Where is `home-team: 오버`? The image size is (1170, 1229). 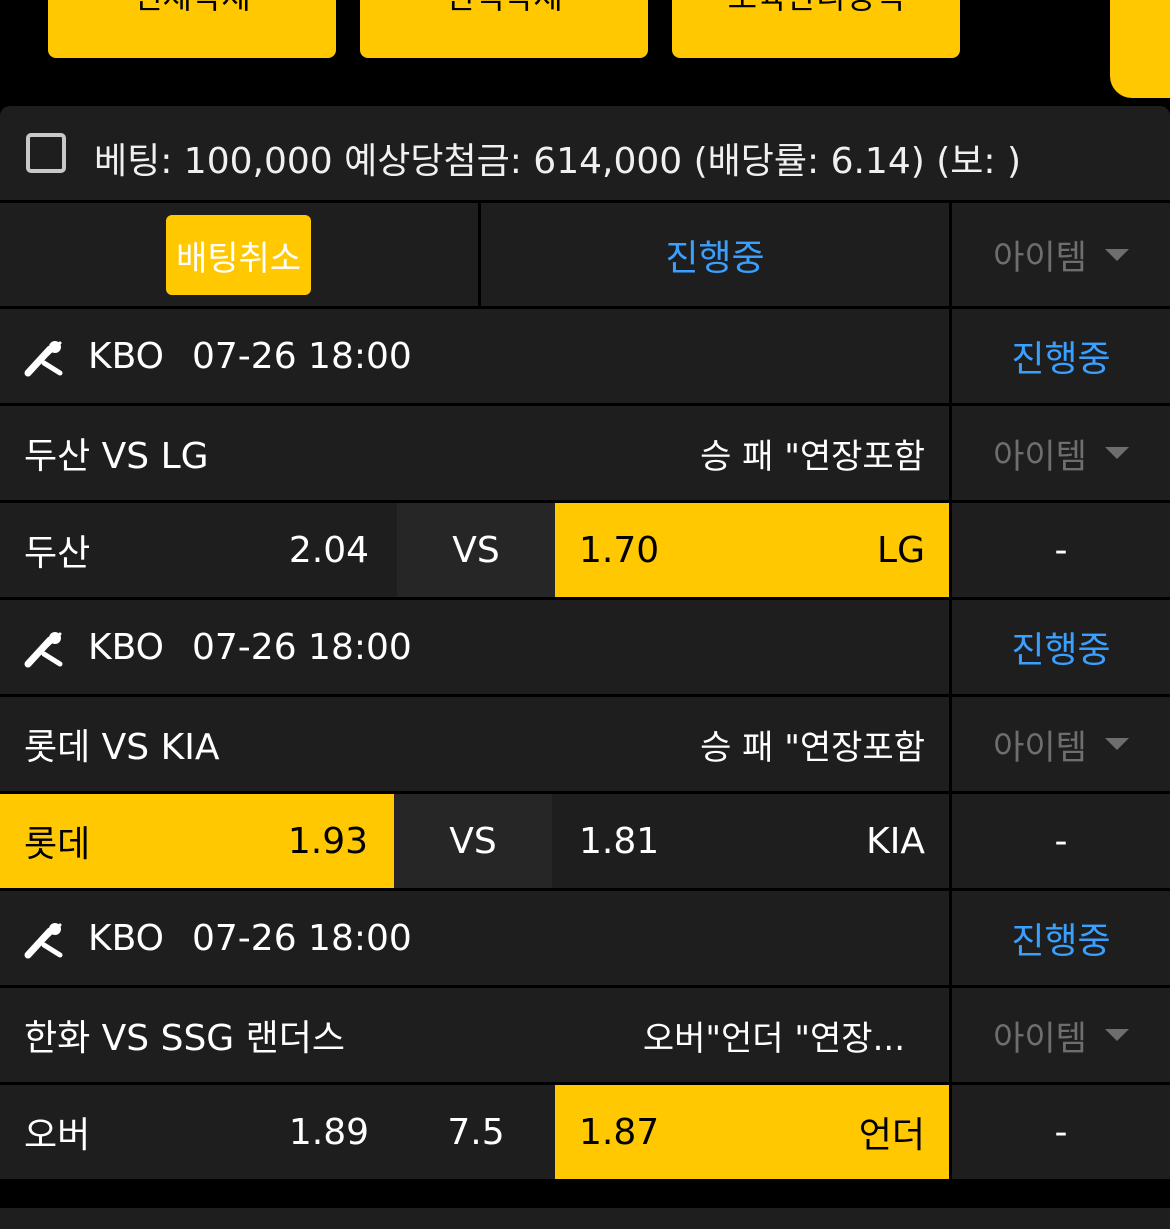
home-team: 오버 is located at coordinates (57, 1135).